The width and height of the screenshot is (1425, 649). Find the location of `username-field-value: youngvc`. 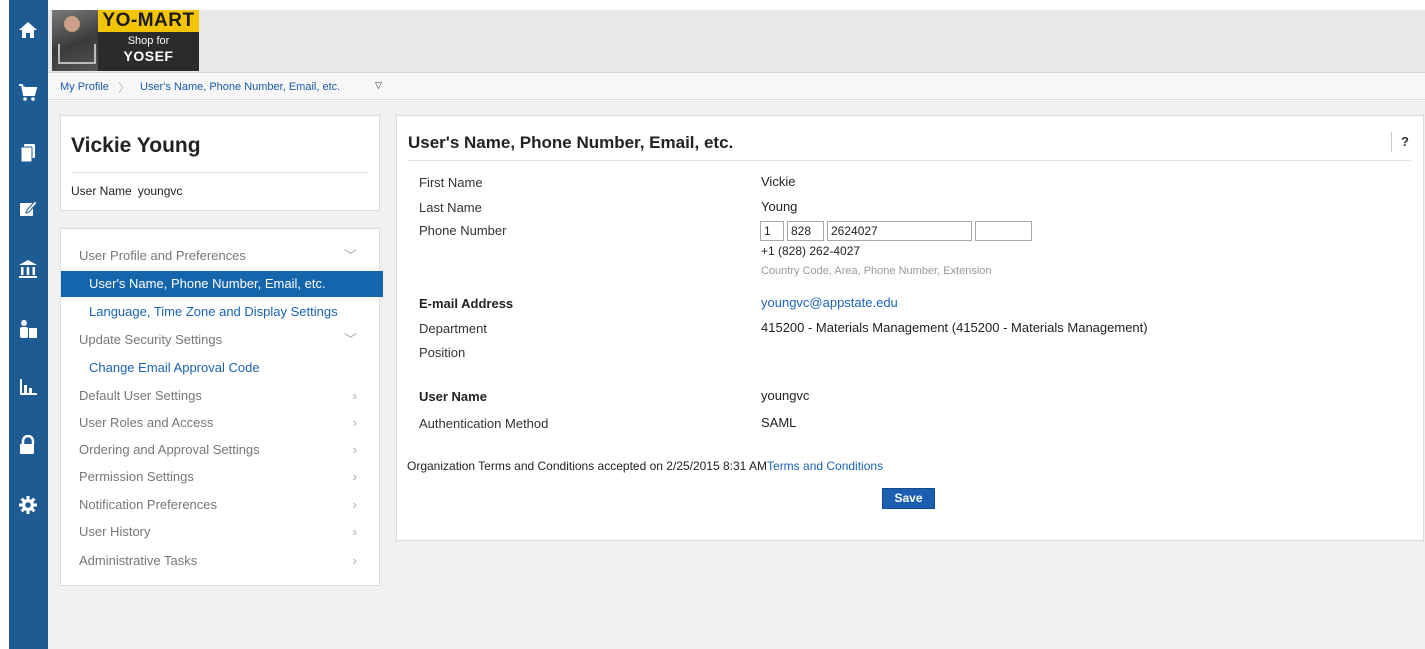

username-field-value: youngvc is located at coordinates (785, 395).